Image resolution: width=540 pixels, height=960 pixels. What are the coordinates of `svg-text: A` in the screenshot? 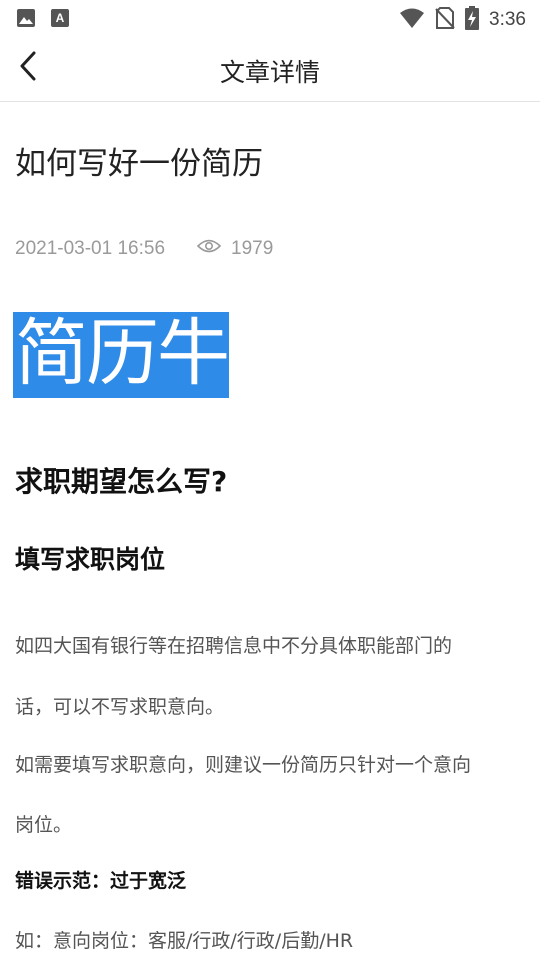 It's located at (60, 18).